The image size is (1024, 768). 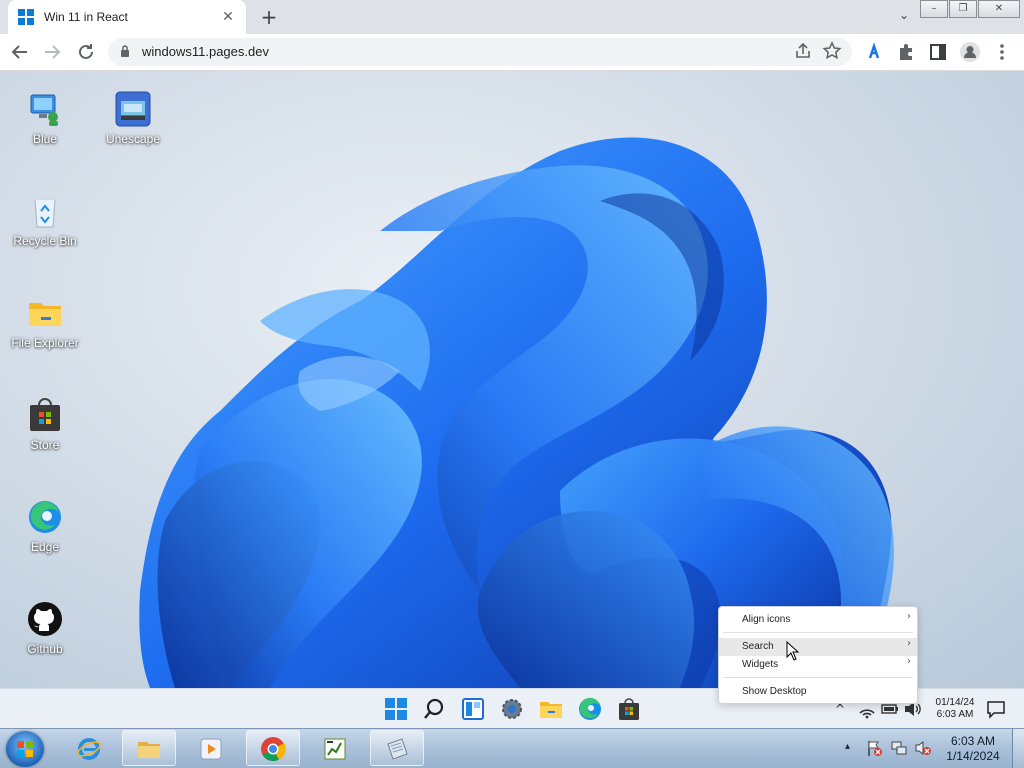 What do you see at coordinates (955, 702) in the screenshot?
I see `win11-date: 01/14/24` at bounding box center [955, 702].